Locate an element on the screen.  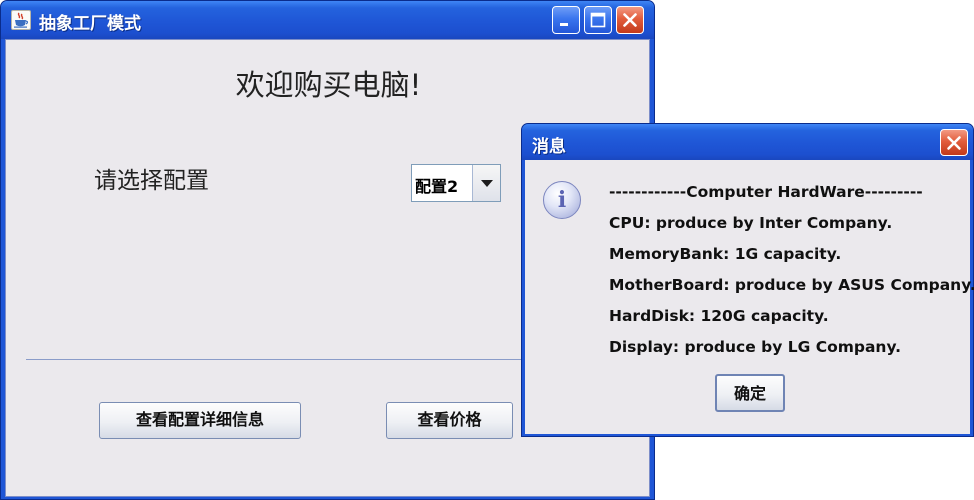
config-select-value: 配置2 is located at coordinates (437, 186).